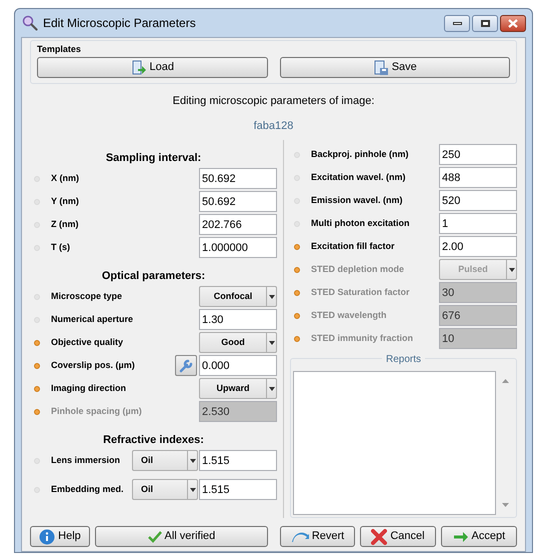 The image size is (541, 557). I want to click on load-button: Load, so click(152, 67).